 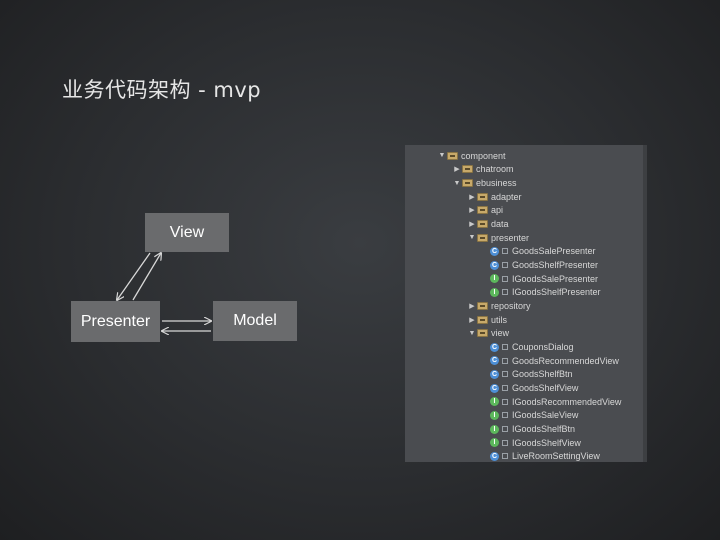 I want to click on tree-row-label: repository, so click(x=511, y=306).